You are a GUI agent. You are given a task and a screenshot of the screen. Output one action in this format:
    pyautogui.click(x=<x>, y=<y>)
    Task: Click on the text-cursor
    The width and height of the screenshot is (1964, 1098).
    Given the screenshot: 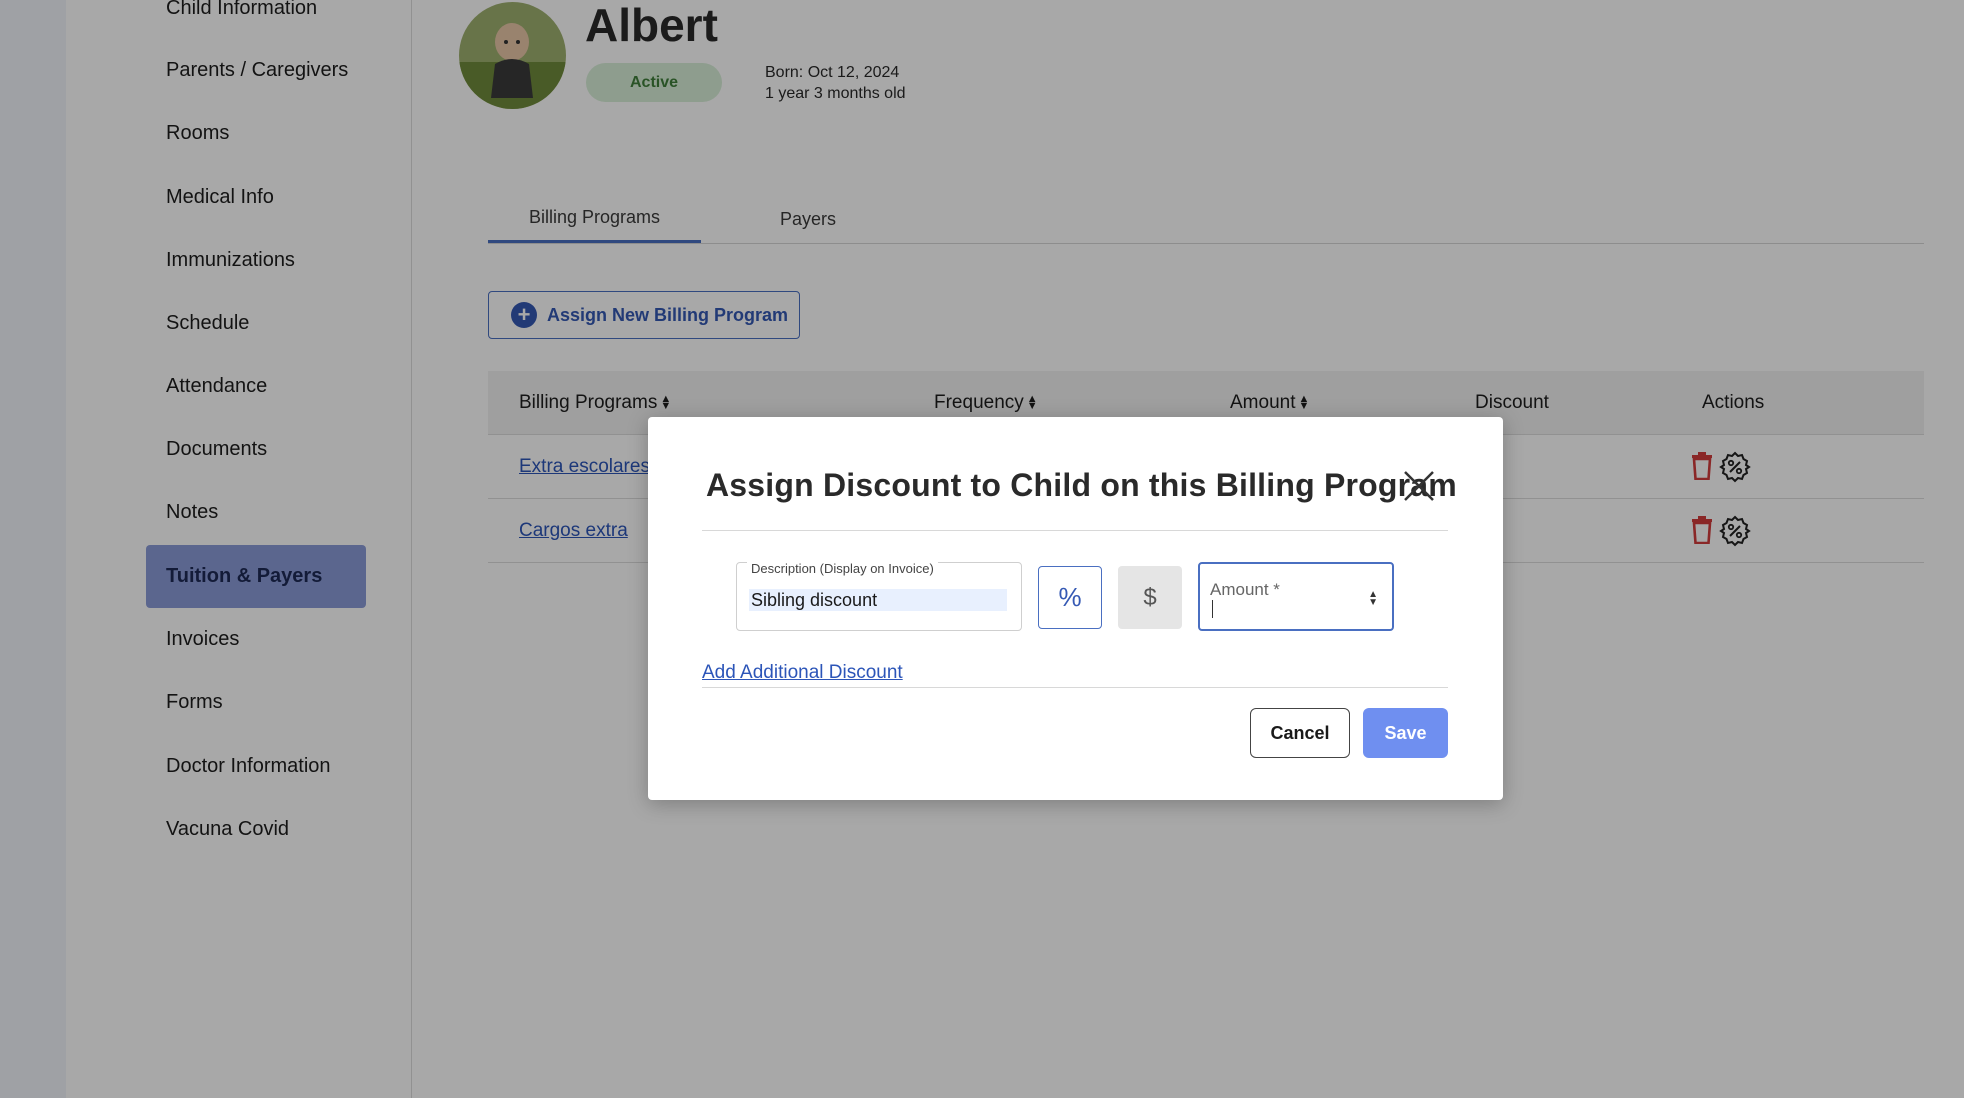 What is the action you would take?
    pyautogui.click(x=1212, y=609)
    